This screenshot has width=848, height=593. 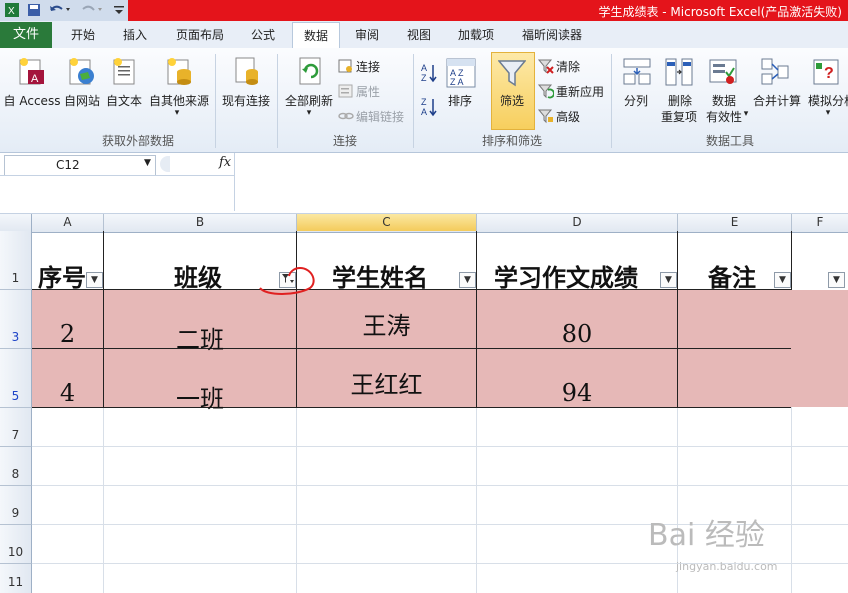 What do you see at coordinates (386, 382) in the screenshot?
I see `cell-c5: 王红红` at bounding box center [386, 382].